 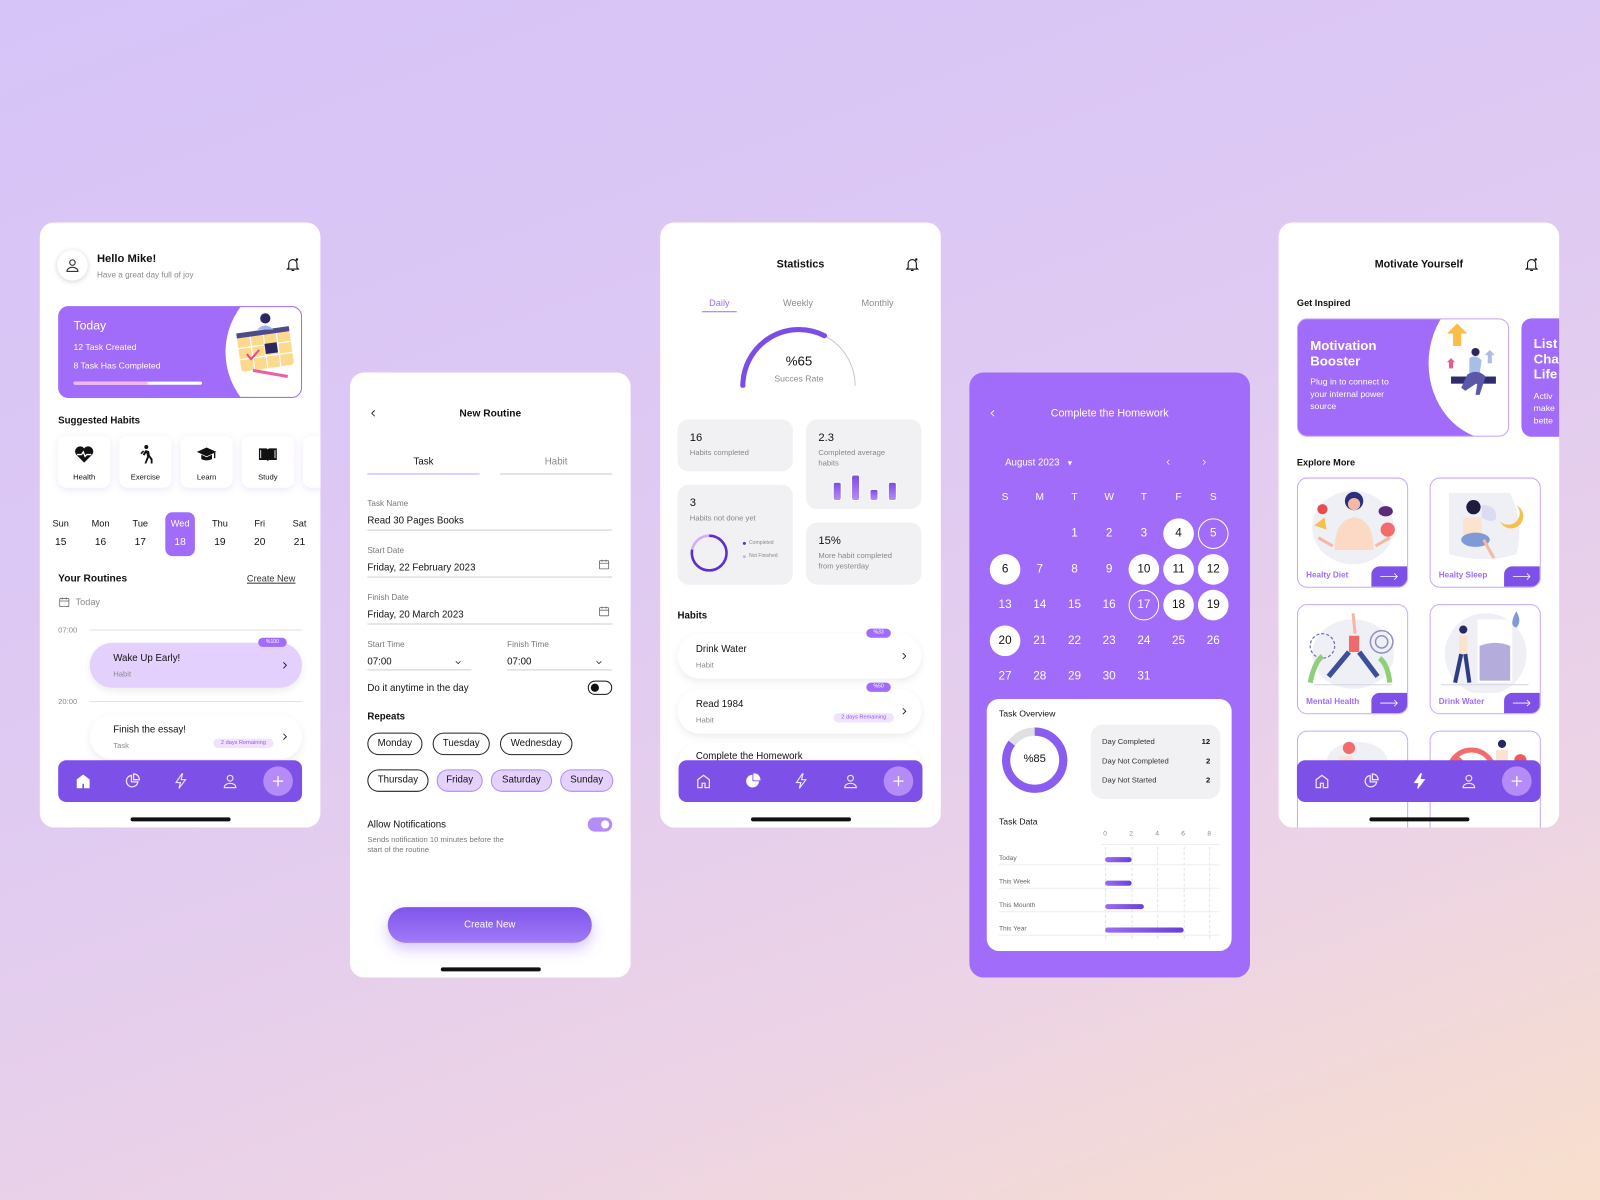 What do you see at coordinates (101, 534) in the screenshot?
I see `day-mon: Mon 16` at bounding box center [101, 534].